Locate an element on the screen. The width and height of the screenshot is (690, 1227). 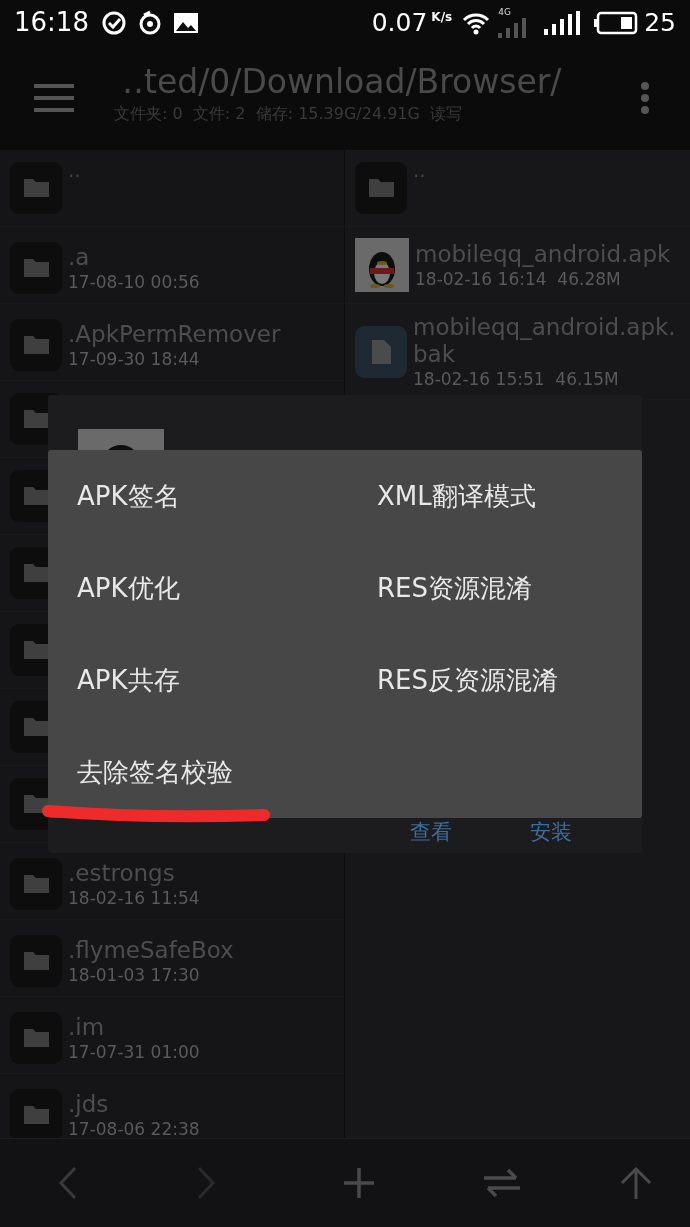
dialog-button: 安装 is located at coordinates (551, 832).